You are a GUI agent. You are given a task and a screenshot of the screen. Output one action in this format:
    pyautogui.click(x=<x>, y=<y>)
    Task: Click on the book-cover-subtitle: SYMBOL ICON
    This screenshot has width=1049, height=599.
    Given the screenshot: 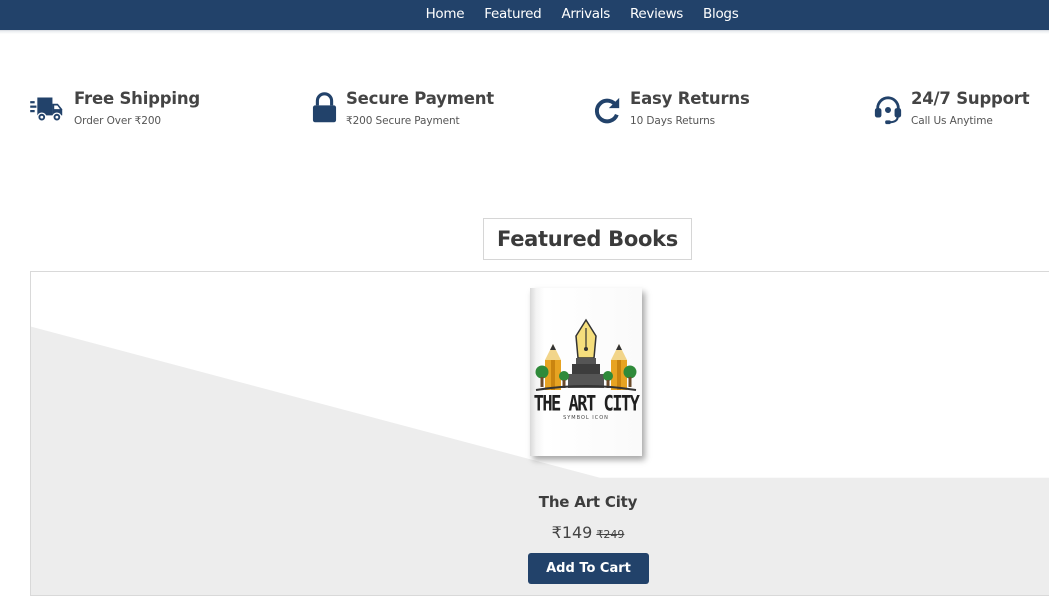 What is the action you would take?
    pyautogui.click(x=586, y=418)
    